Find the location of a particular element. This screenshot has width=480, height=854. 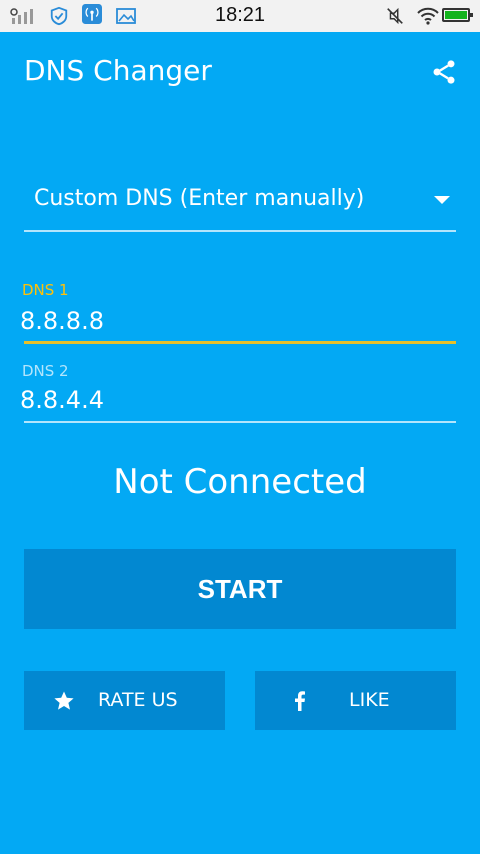

dropdown-arrow-icon is located at coordinates (442, 200).